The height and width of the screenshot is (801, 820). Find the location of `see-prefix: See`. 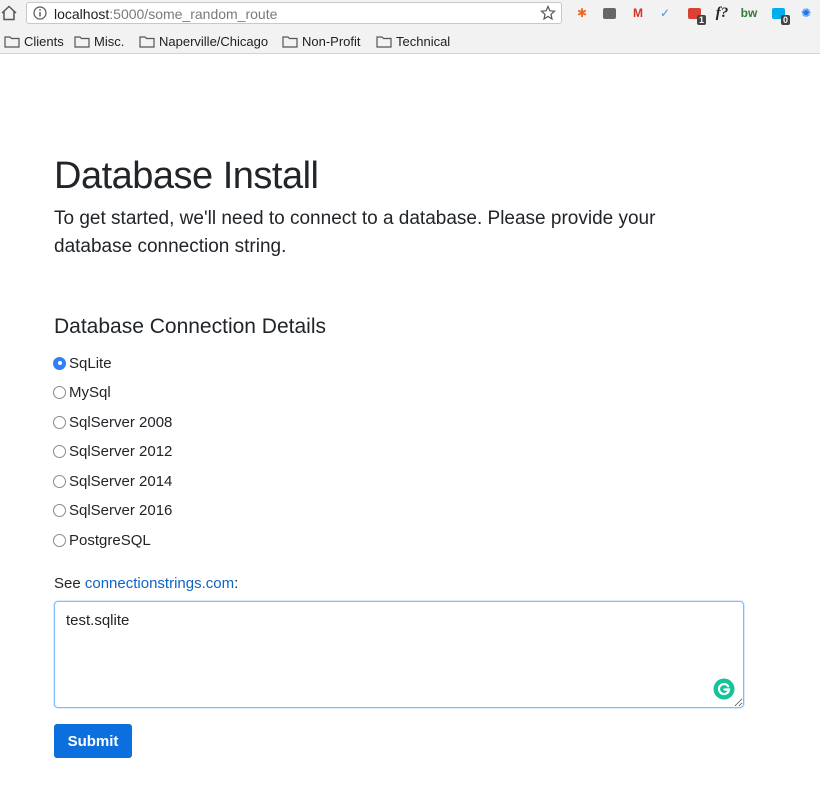

see-prefix: See is located at coordinates (69, 583).